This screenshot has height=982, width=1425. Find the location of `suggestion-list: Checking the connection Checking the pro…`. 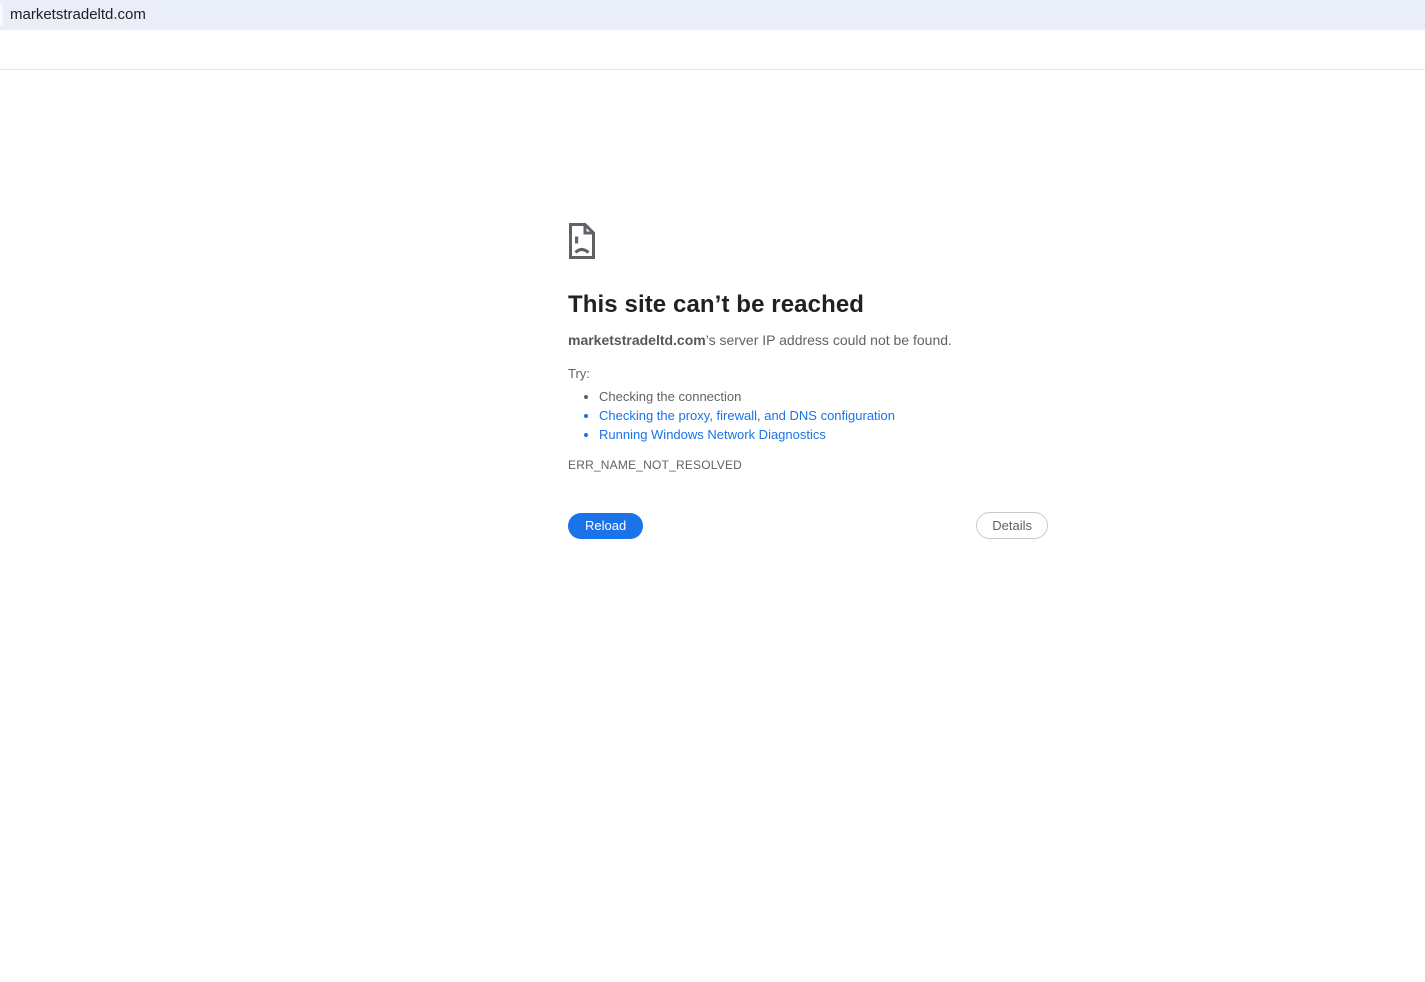

suggestion-list: Checking the connection Checking the pro… is located at coordinates (808, 415).